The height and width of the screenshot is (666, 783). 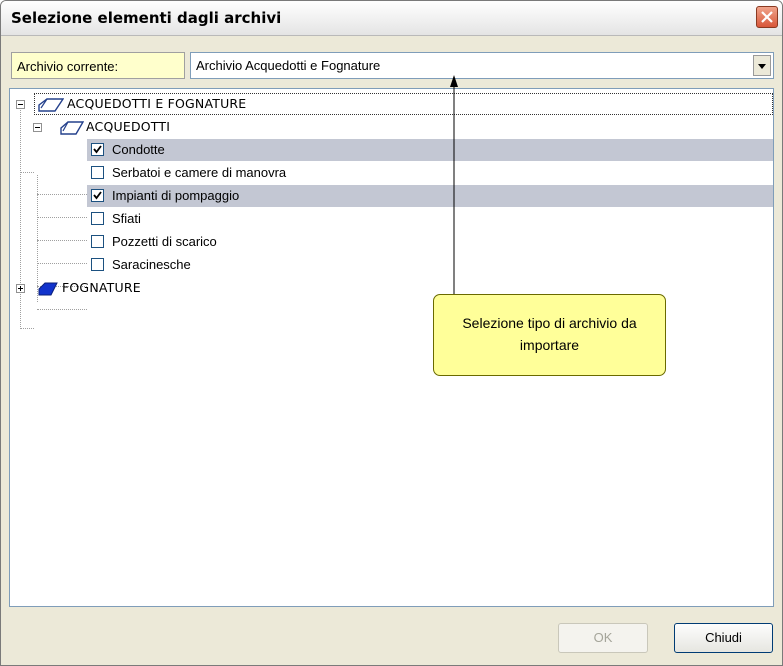 What do you see at coordinates (430, 196) in the screenshot?
I see `tree-item-impianti-pompaggio: Impianti di pompaggio` at bounding box center [430, 196].